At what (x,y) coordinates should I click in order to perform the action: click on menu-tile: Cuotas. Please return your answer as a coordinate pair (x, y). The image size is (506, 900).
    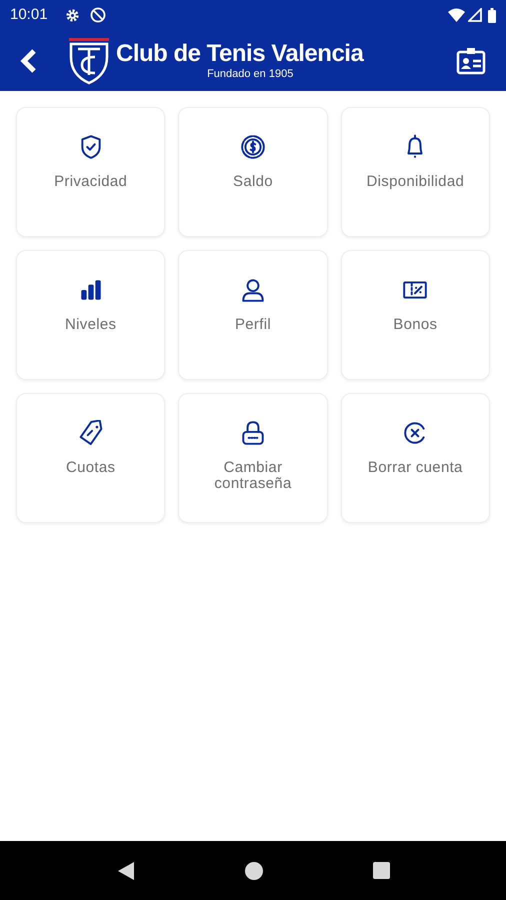
    Looking at the image, I should click on (91, 458).